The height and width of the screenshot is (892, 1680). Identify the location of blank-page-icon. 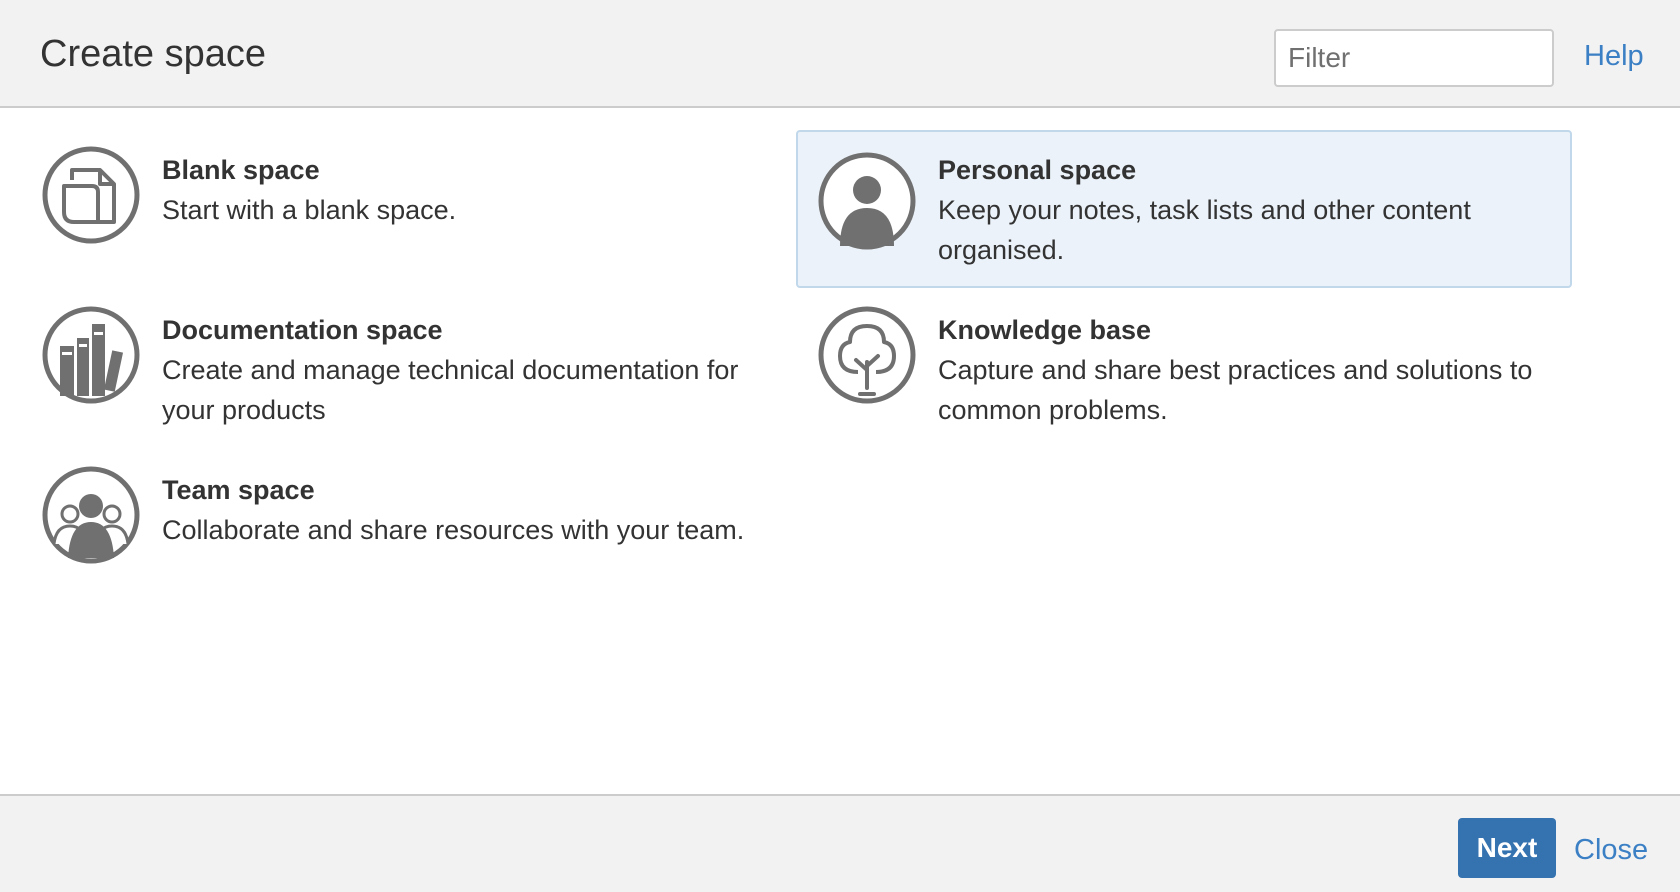
(91, 195).